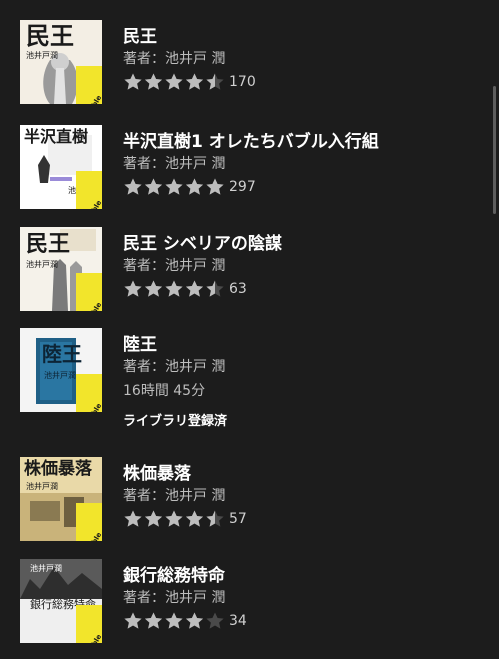 The image size is (499, 659). I want to click on book-cover: 銀行総務特命 池井戸潤 audible, so click(61, 601).